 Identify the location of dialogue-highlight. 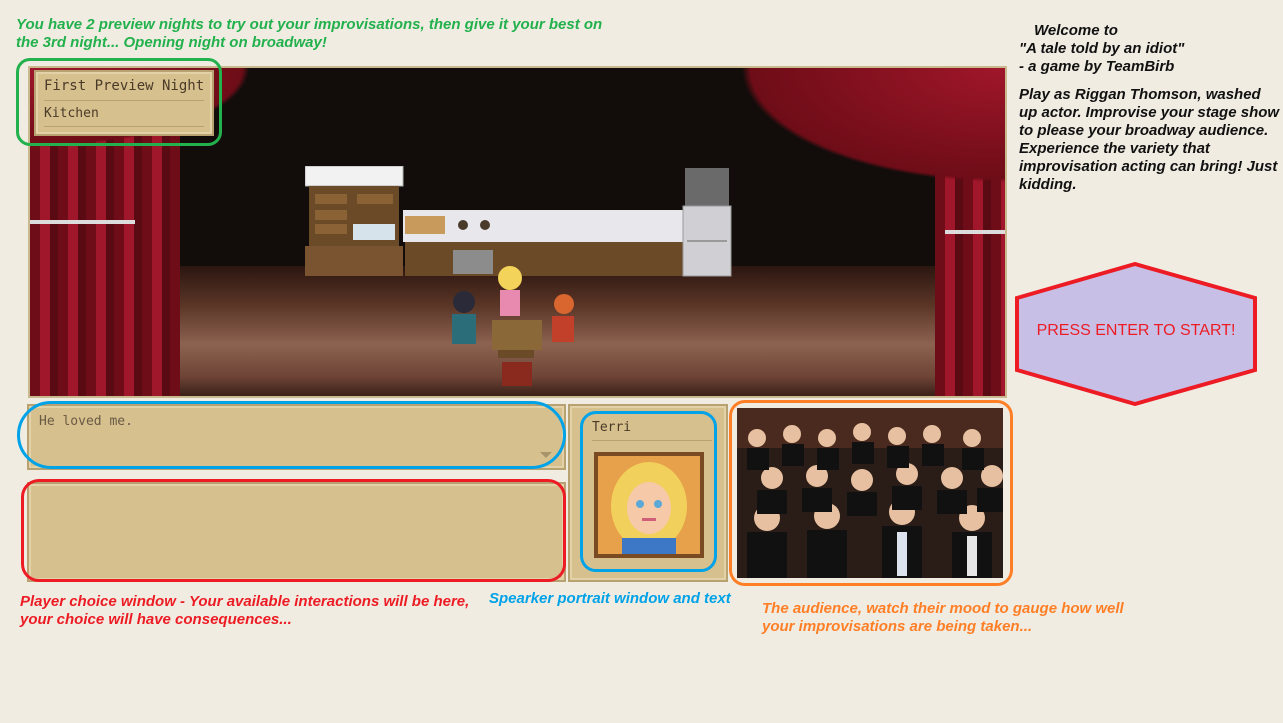
(291, 435).